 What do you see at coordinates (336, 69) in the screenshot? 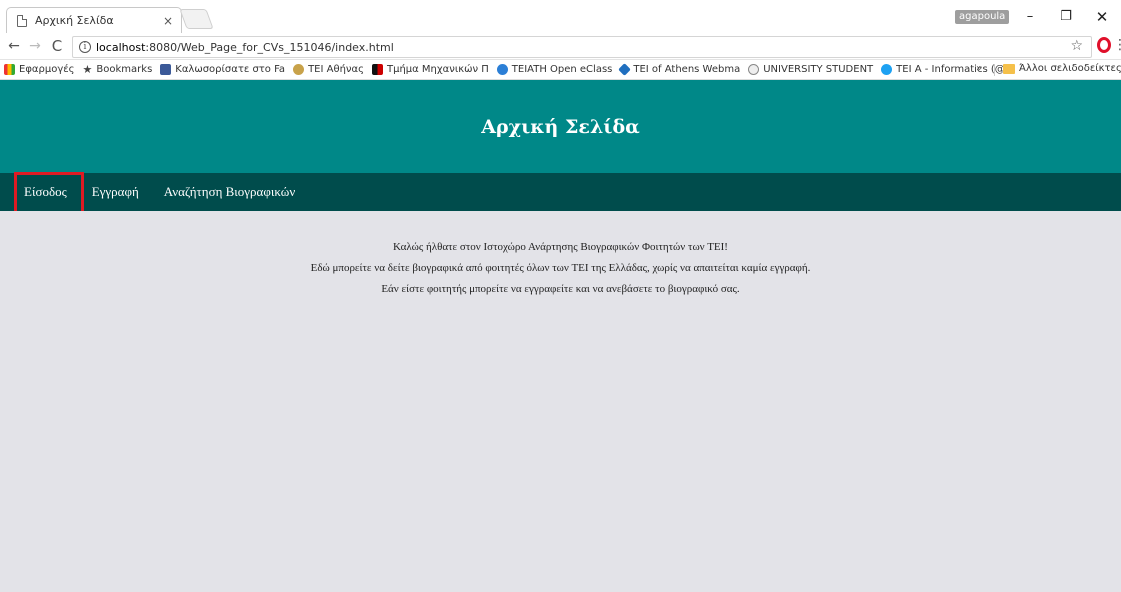
I see `bookmark-label: ΤΕΙ Αθήνας` at bounding box center [336, 69].